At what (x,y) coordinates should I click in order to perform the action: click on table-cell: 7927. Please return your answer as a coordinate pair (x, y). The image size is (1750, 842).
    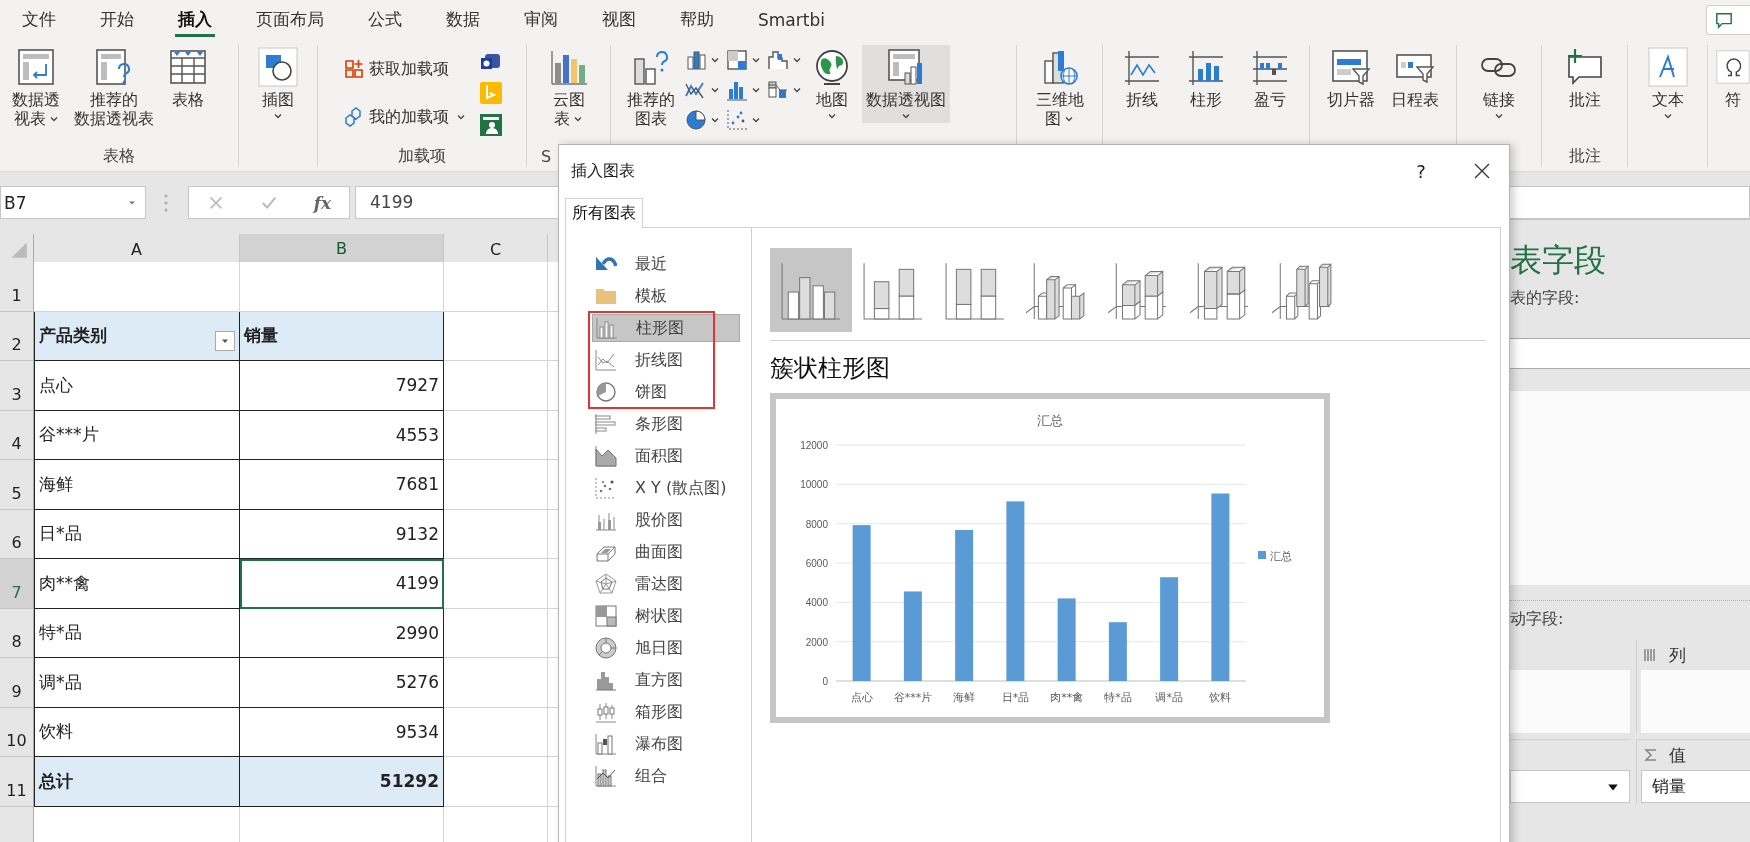
    Looking at the image, I should click on (342, 386).